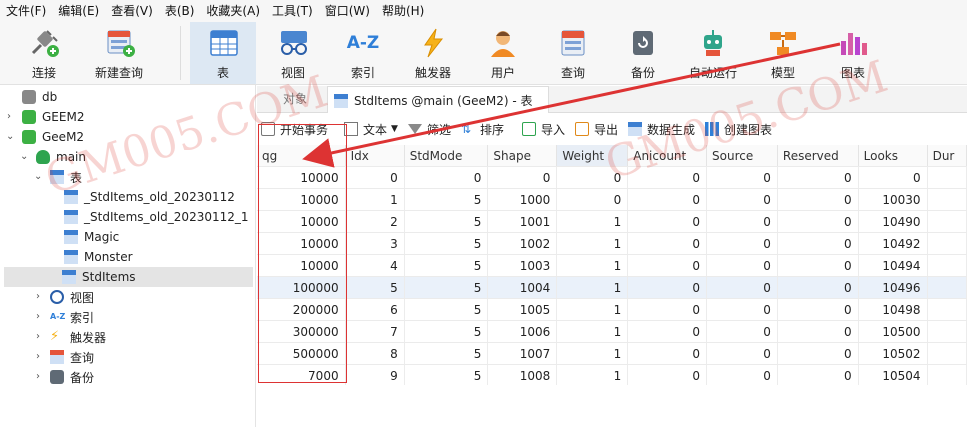  I want to click on table-row: 200000 6 5 1005 1 0 0 0 10498, so click(612, 310).